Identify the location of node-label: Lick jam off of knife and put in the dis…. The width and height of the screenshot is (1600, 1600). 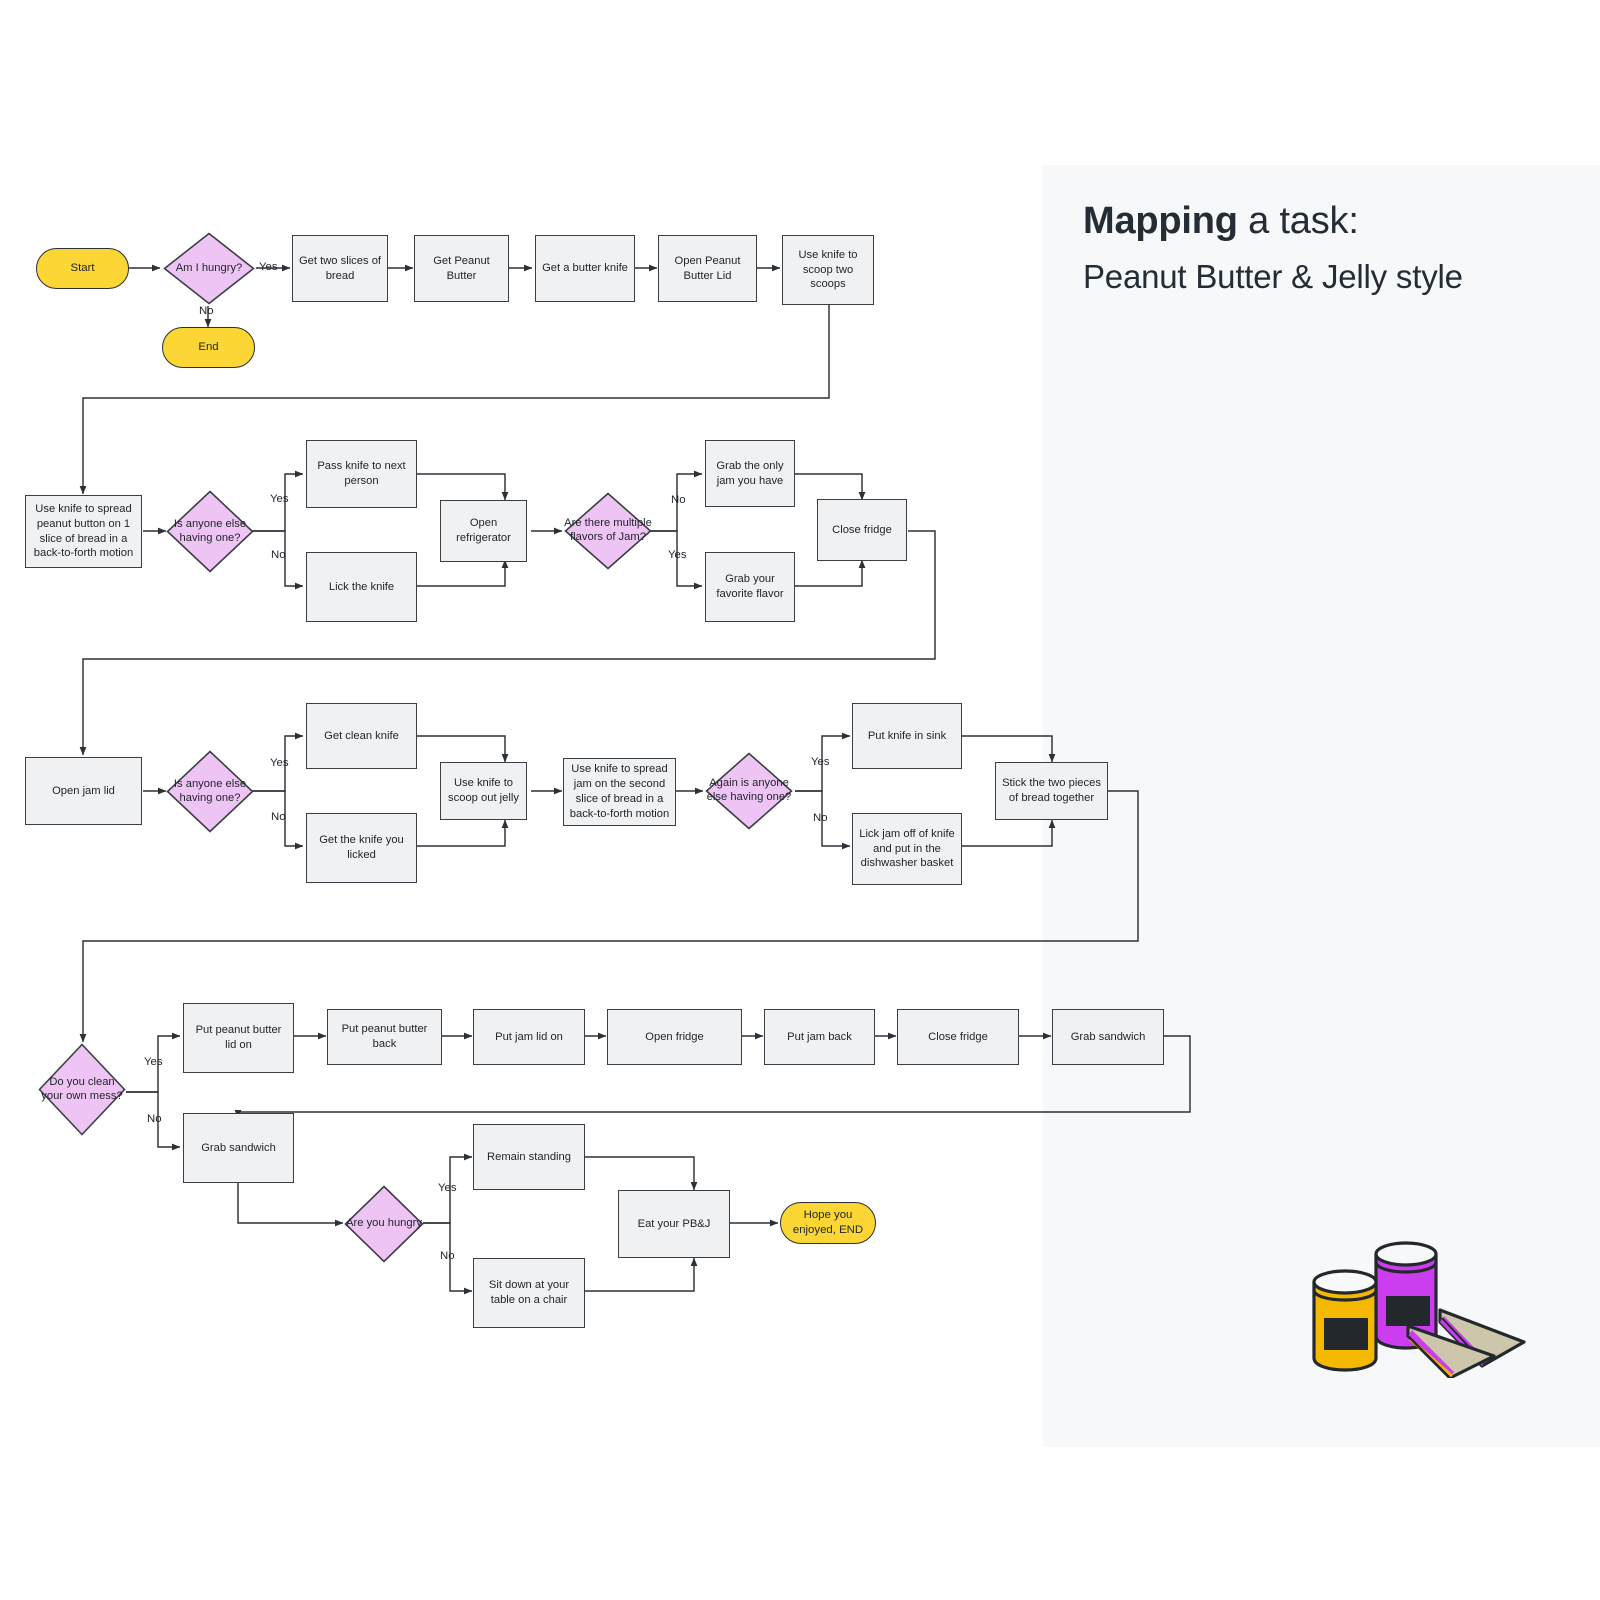
(907, 848).